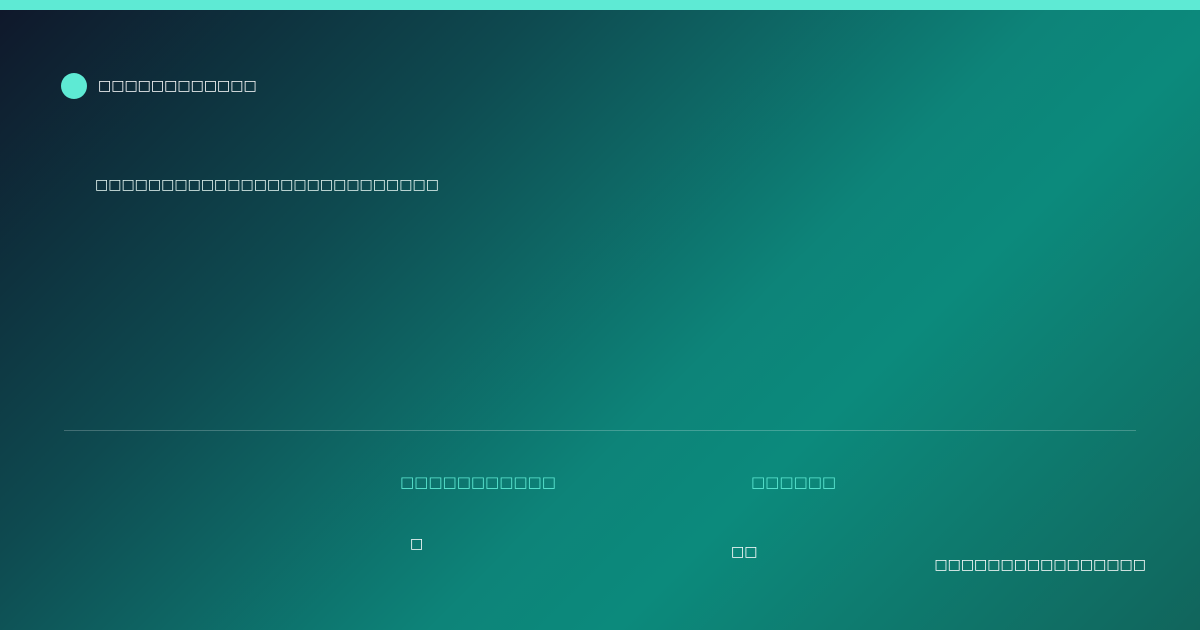 This screenshot has height=630, width=1200. What do you see at coordinates (267, 185) in the screenshot?
I see `headline-text: □□□□□□□□□□□□□□□□□□□□□□□□□□` at bounding box center [267, 185].